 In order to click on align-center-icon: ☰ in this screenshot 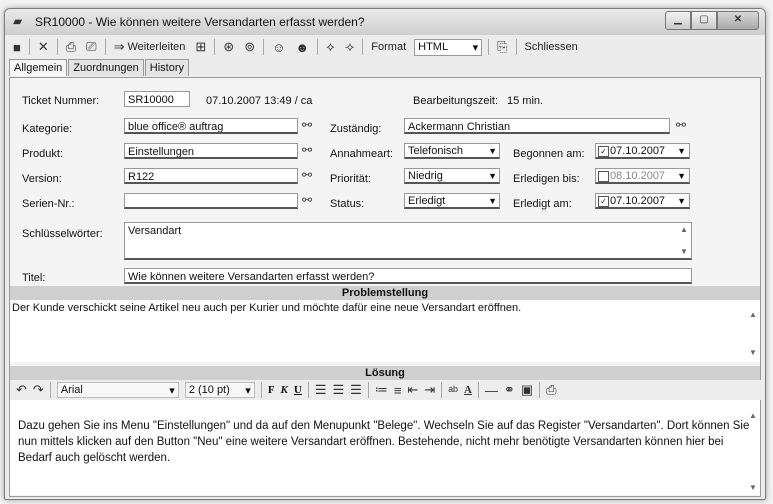, I will do `click(339, 390)`.